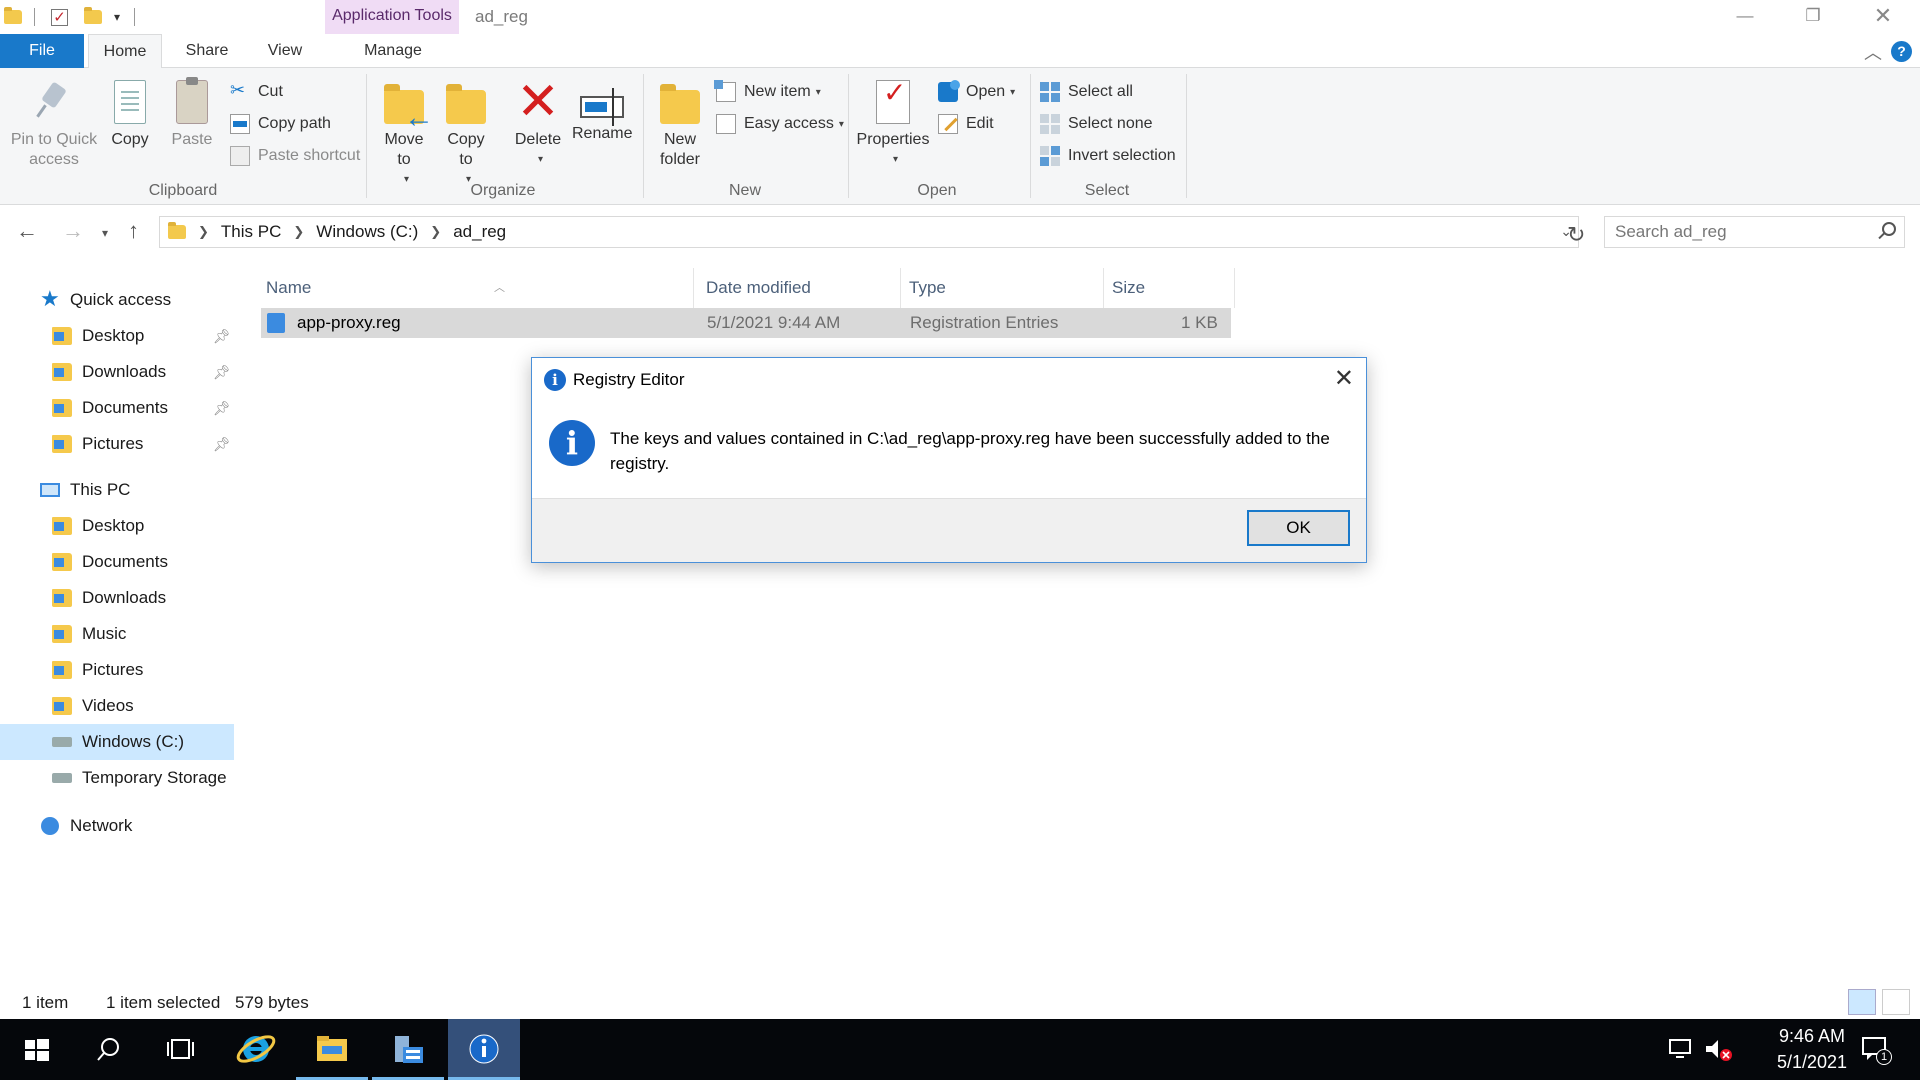 This screenshot has width=1920, height=1080. I want to click on file-explorer-icon, so click(332, 1048).